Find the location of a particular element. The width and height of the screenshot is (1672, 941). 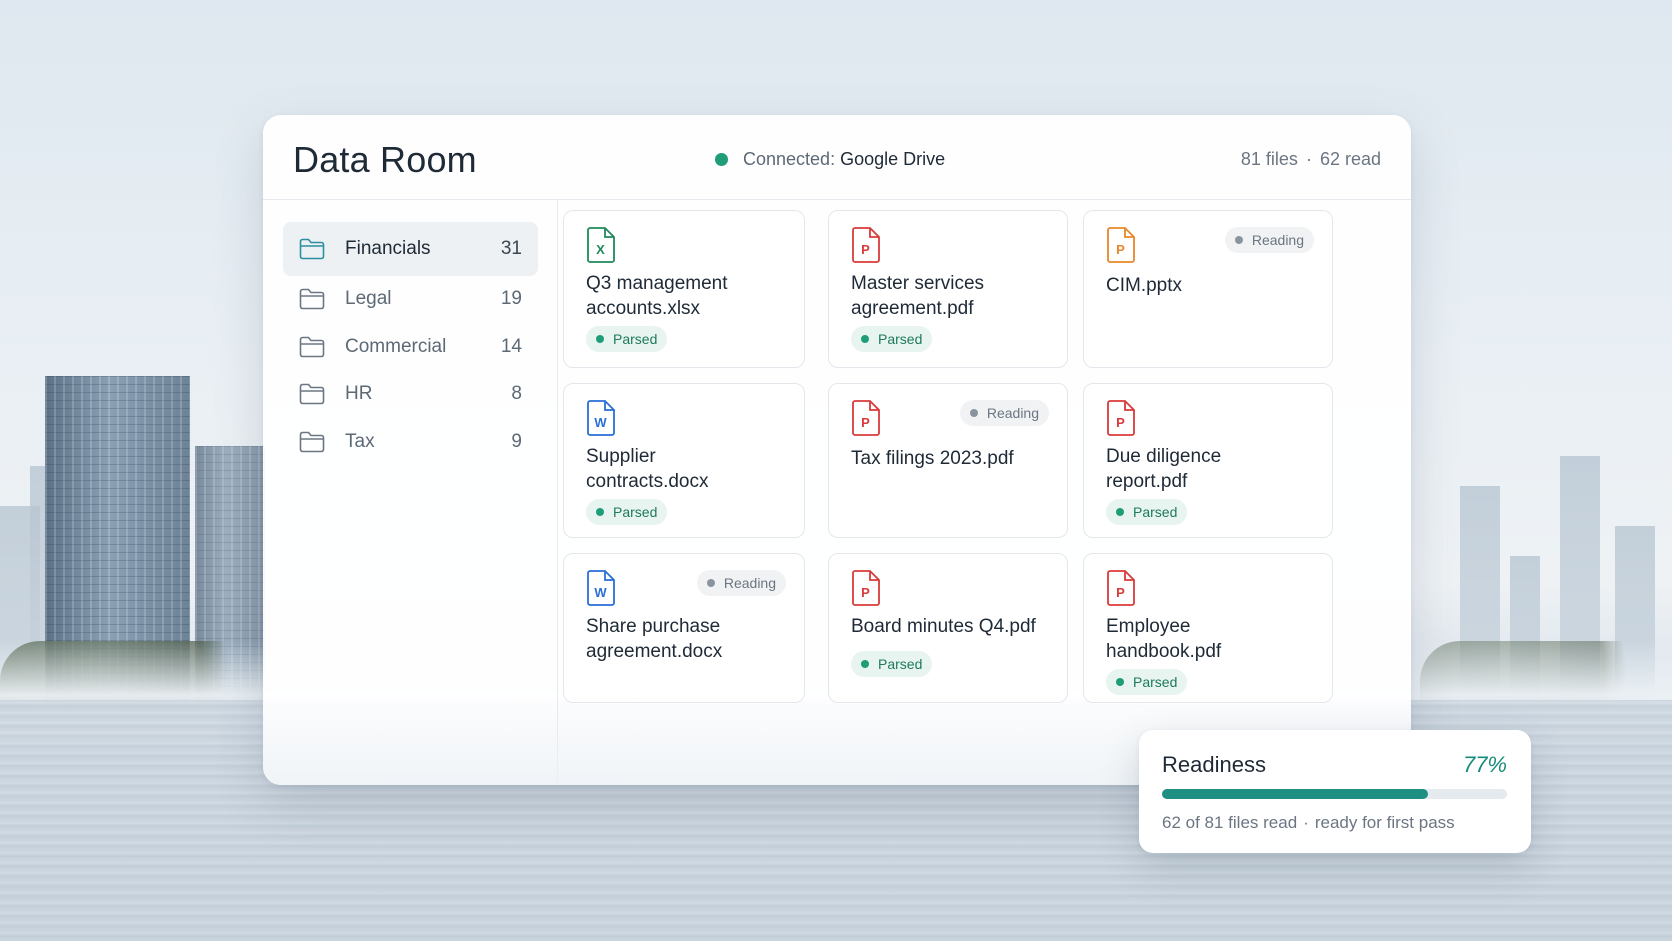

connection-status: Connected: Google Drive is located at coordinates (830, 159).